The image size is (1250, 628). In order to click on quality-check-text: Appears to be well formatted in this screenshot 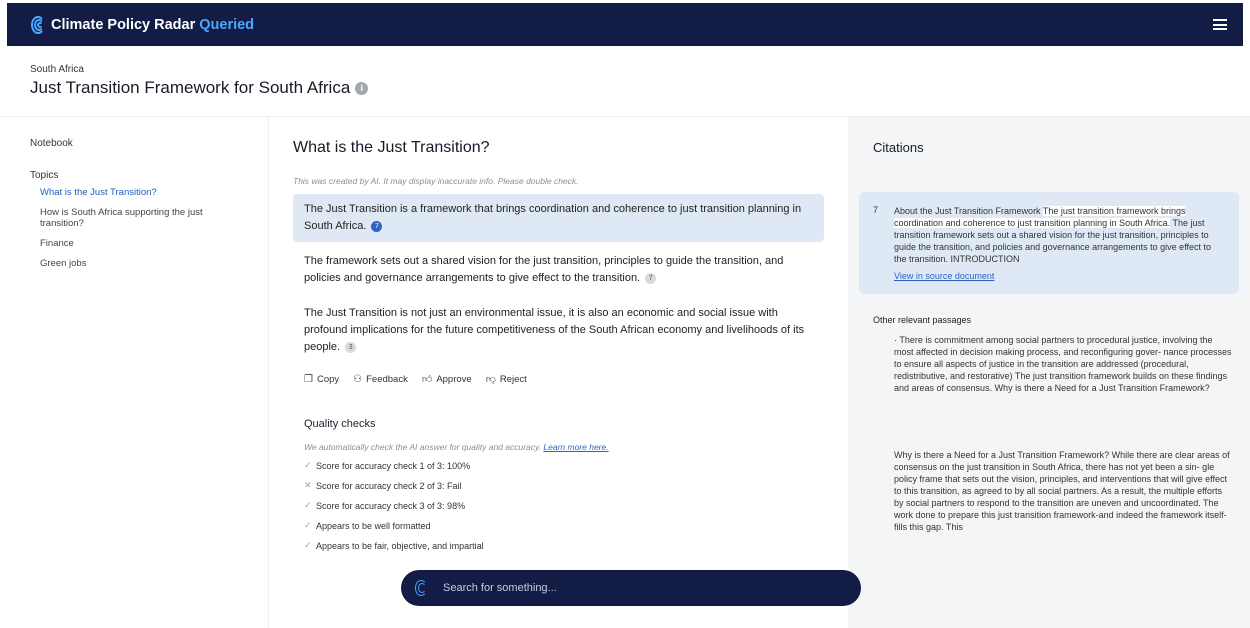, I will do `click(373, 525)`.